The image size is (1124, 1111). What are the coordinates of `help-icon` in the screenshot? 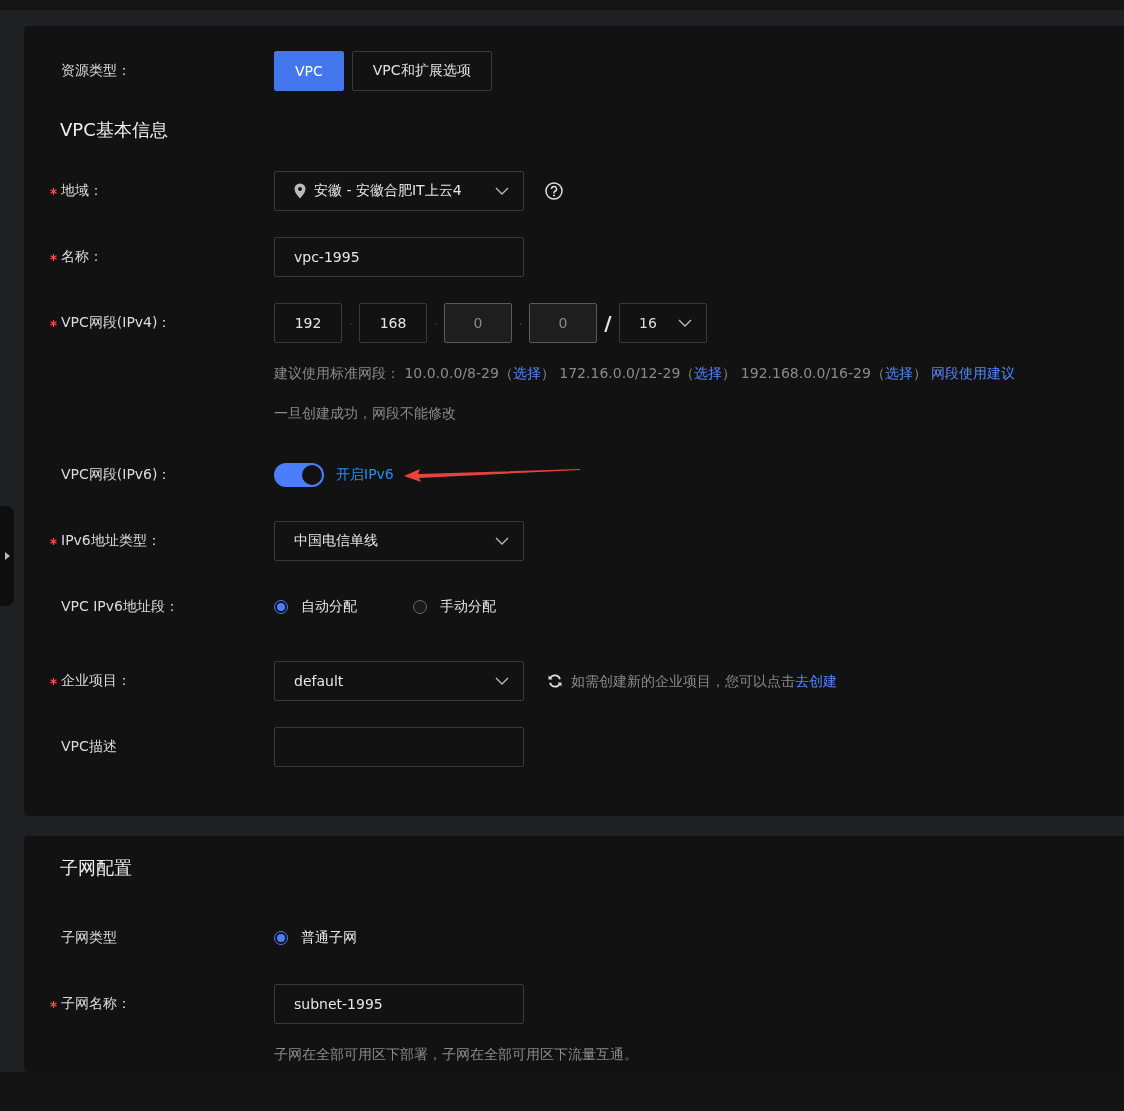 It's located at (554, 191).